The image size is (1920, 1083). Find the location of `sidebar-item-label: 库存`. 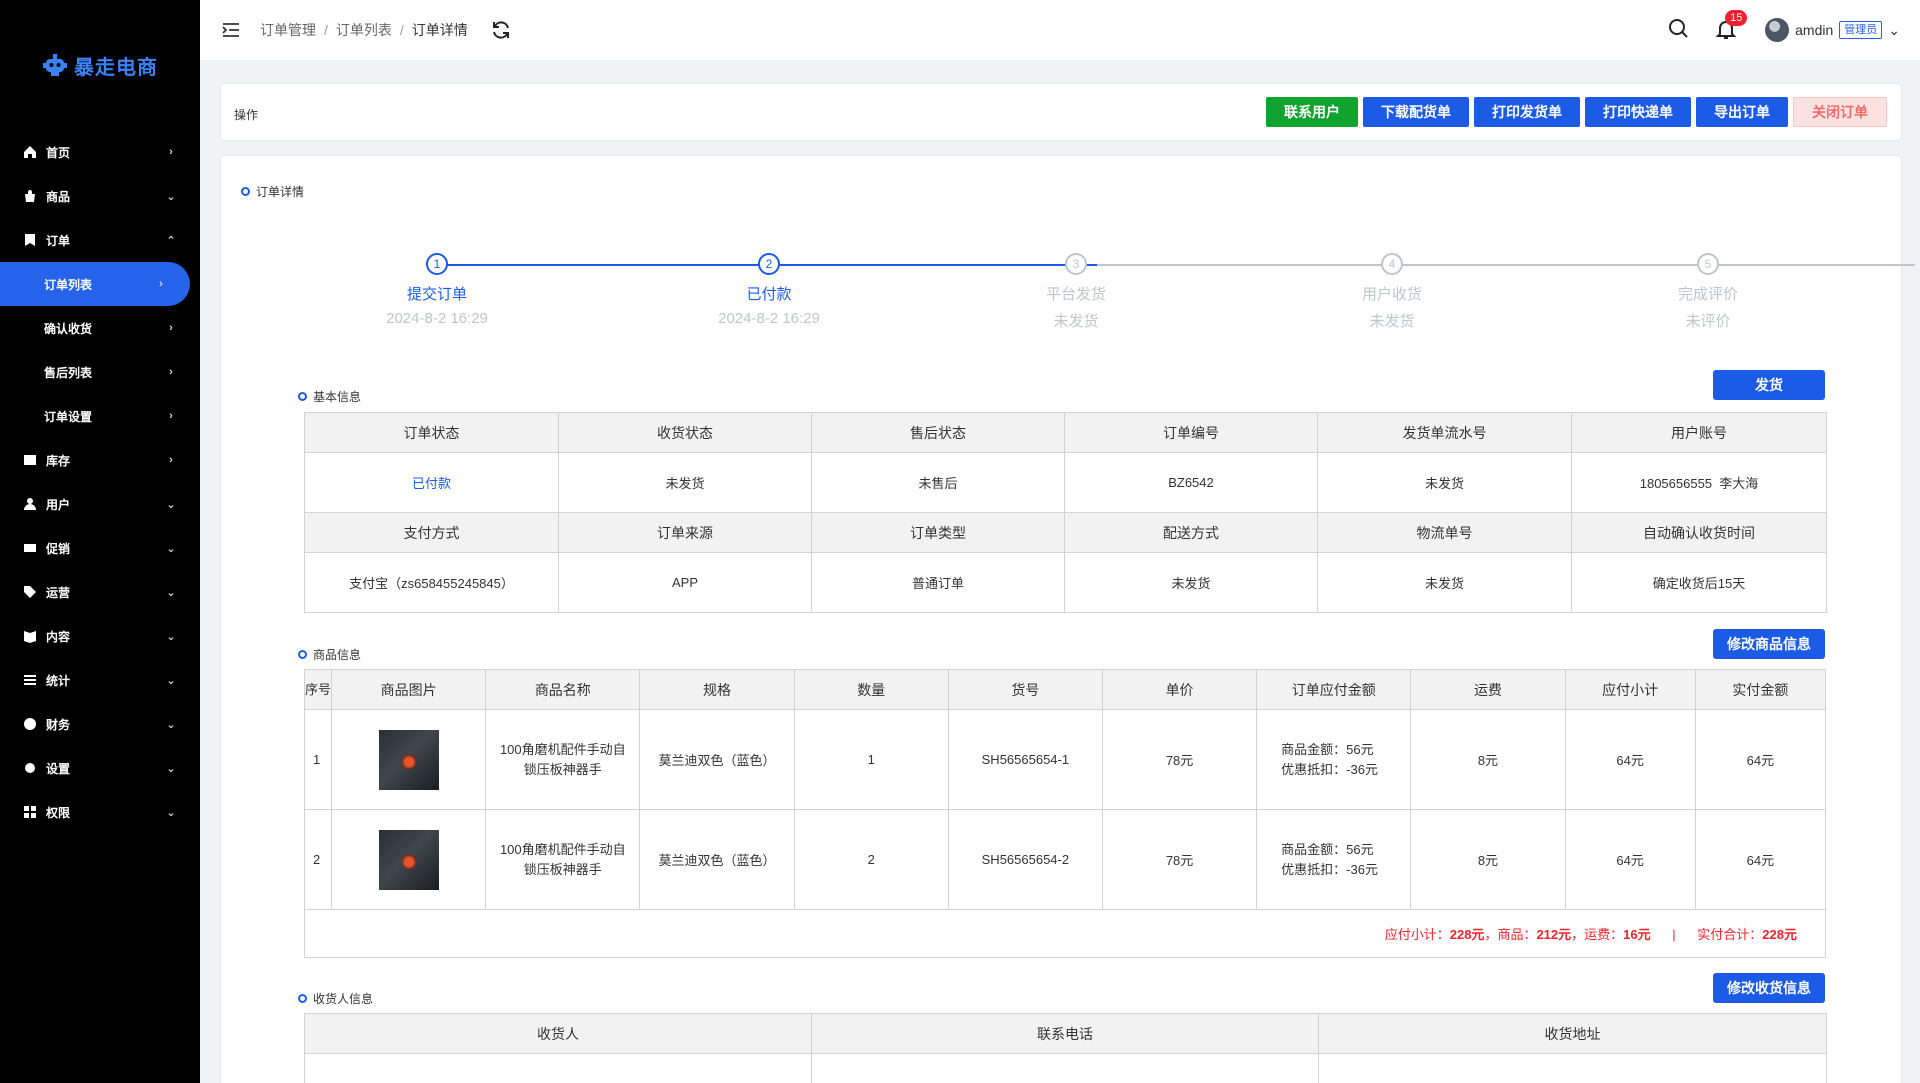

sidebar-item-label: 库存 is located at coordinates (58, 460).